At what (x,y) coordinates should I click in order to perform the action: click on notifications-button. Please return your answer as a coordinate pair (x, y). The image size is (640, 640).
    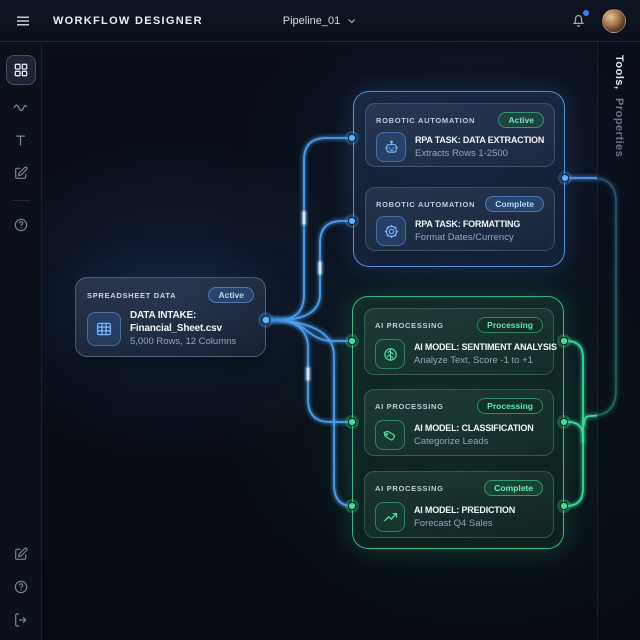
    Looking at the image, I should click on (579, 19).